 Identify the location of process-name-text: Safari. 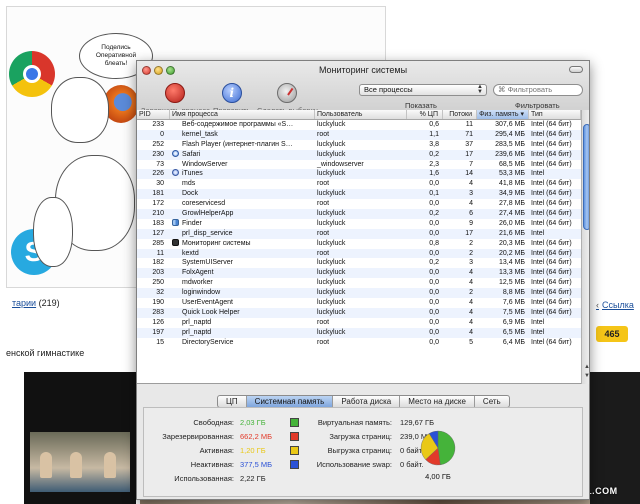
(191, 154).